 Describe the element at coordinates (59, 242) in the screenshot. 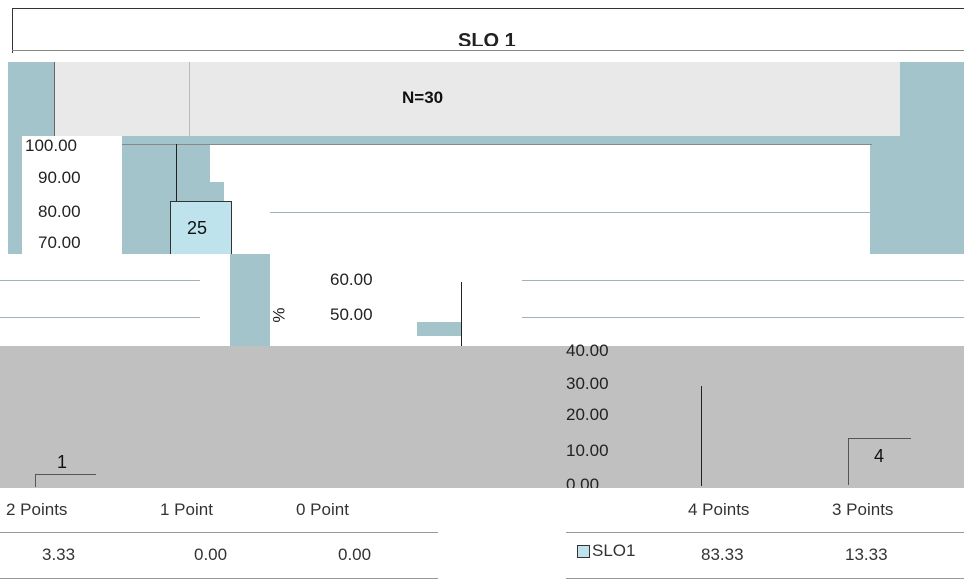

I see `y-tick-label: 70.00` at that location.